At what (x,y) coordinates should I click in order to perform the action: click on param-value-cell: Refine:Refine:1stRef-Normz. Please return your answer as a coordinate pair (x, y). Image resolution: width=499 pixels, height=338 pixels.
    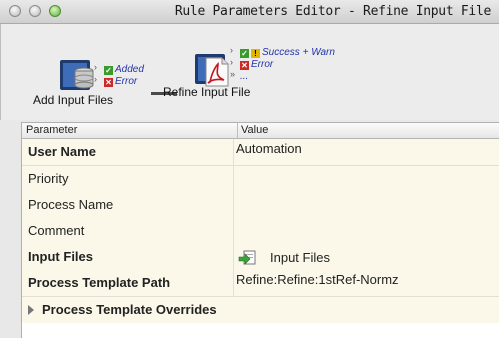
    Looking at the image, I should click on (316, 283).